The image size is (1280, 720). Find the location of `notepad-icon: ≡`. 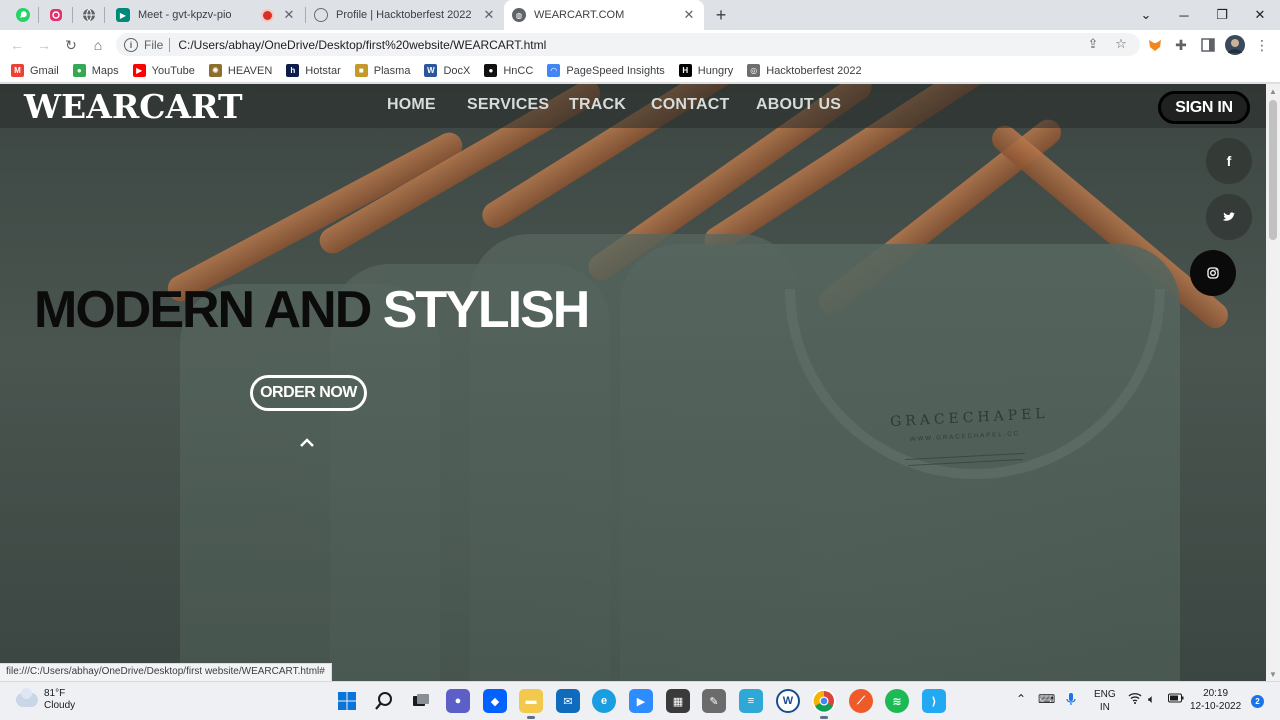

notepad-icon: ≡ is located at coordinates (751, 701).